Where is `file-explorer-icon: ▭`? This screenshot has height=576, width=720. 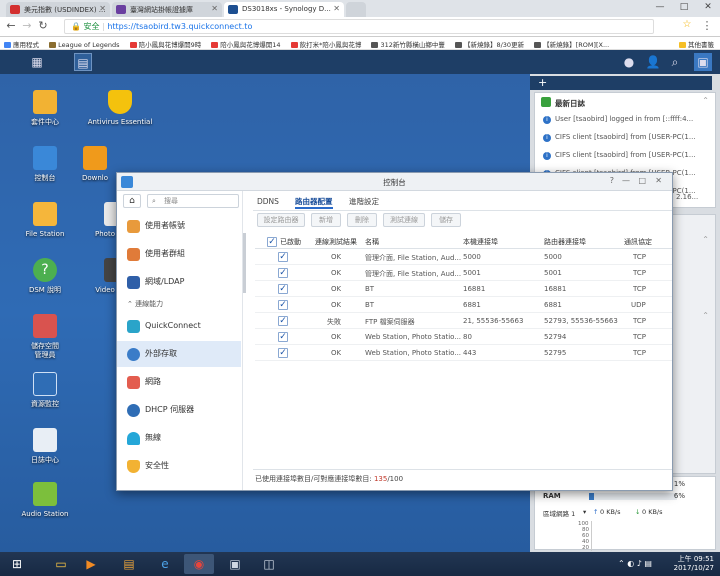
file-explorer-icon: ▭ is located at coordinates (61, 564).